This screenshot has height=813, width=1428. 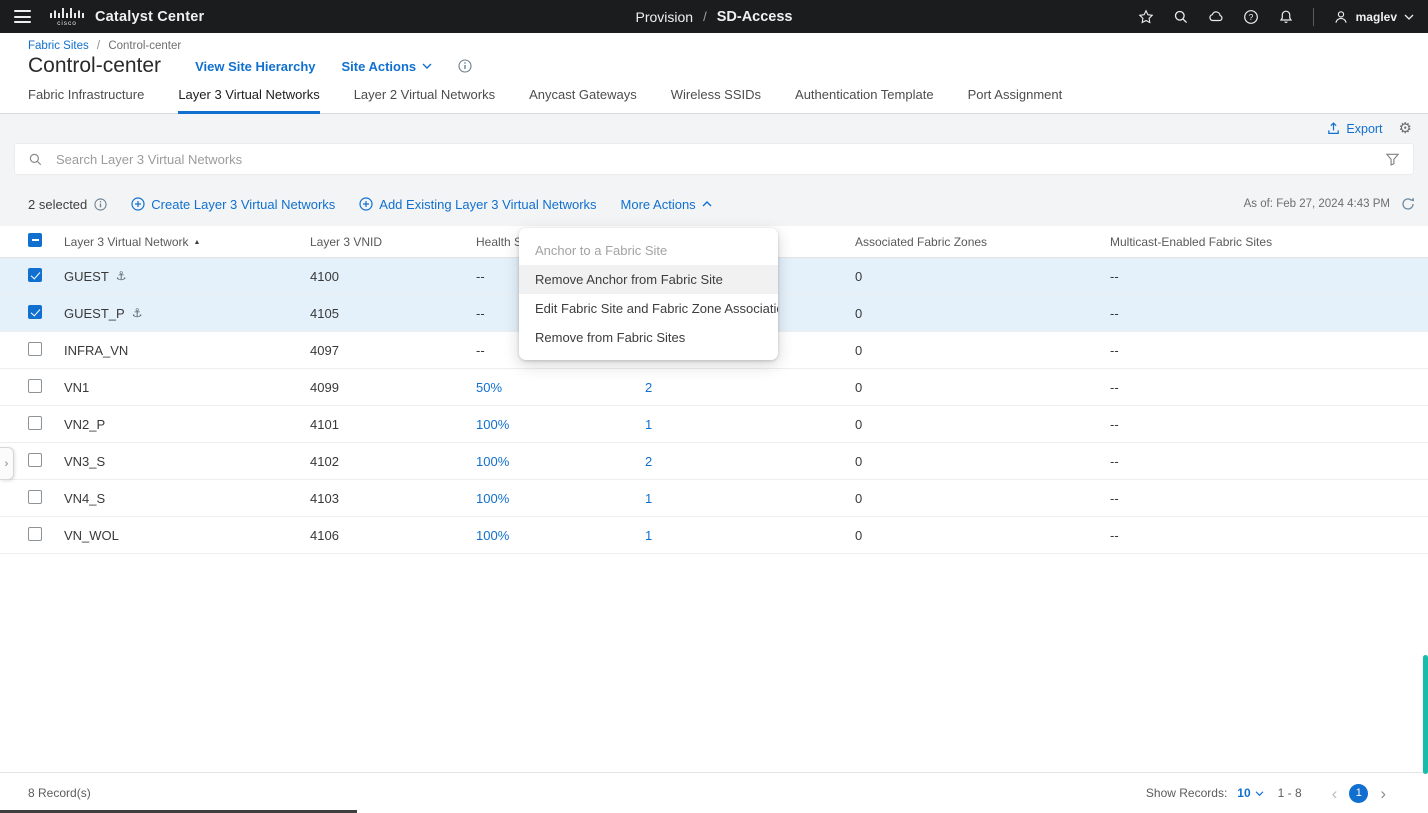 I want to click on select-all-checkbox, so click(x=35, y=240).